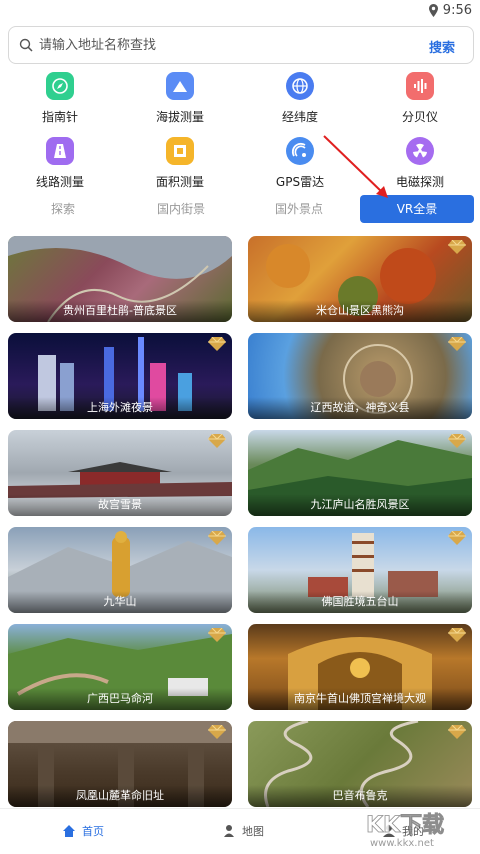 Image resolution: width=480 pixels, height=854 pixels. What do you see at coordinates (457, 10) in the screenshot?
I see `clock: 9:56` at bounding box center [457, 10].